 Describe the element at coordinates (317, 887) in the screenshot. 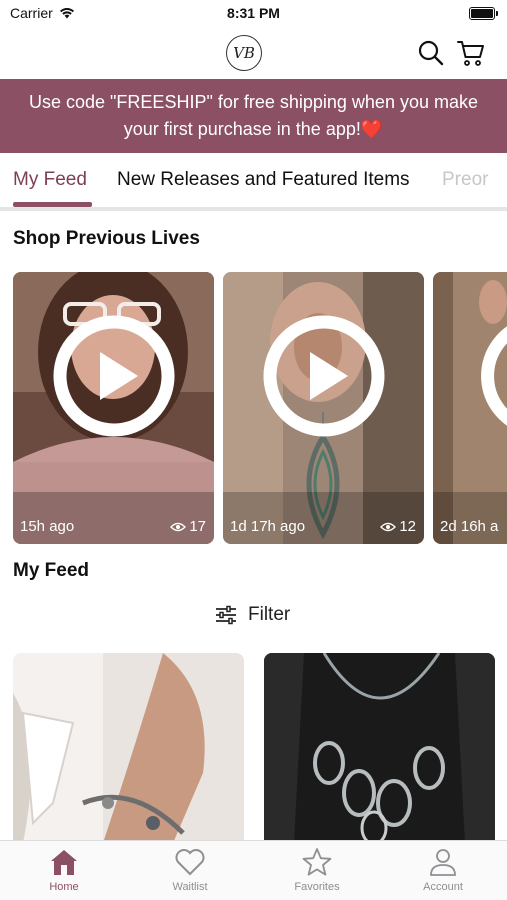

I see `nav-favorites-label: Favorites` at that location.